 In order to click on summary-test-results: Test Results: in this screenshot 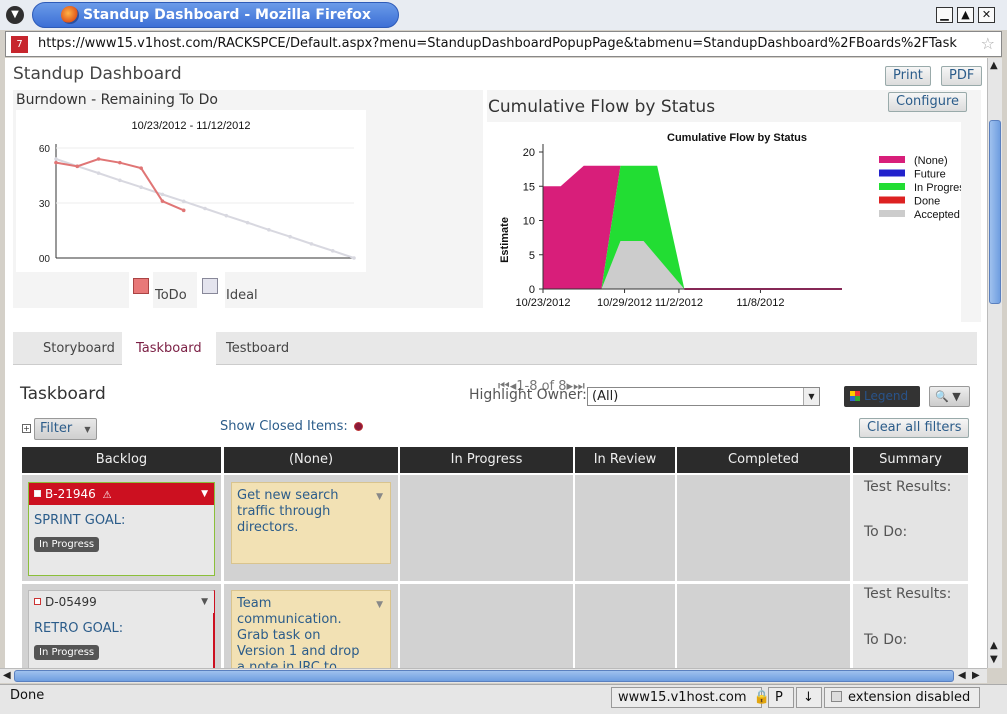, I will do `click(908, 594)`.